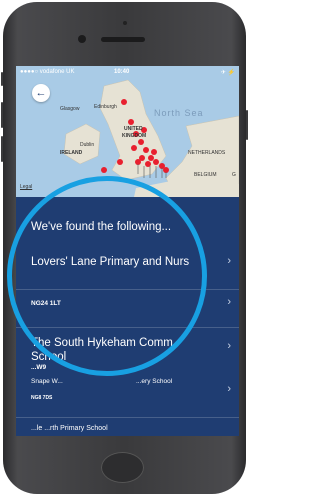 The image size is (320, 497). Describe the element at coordinates (133, 129) in the screenshot. I see `map-label-united: UNITED` at that location.